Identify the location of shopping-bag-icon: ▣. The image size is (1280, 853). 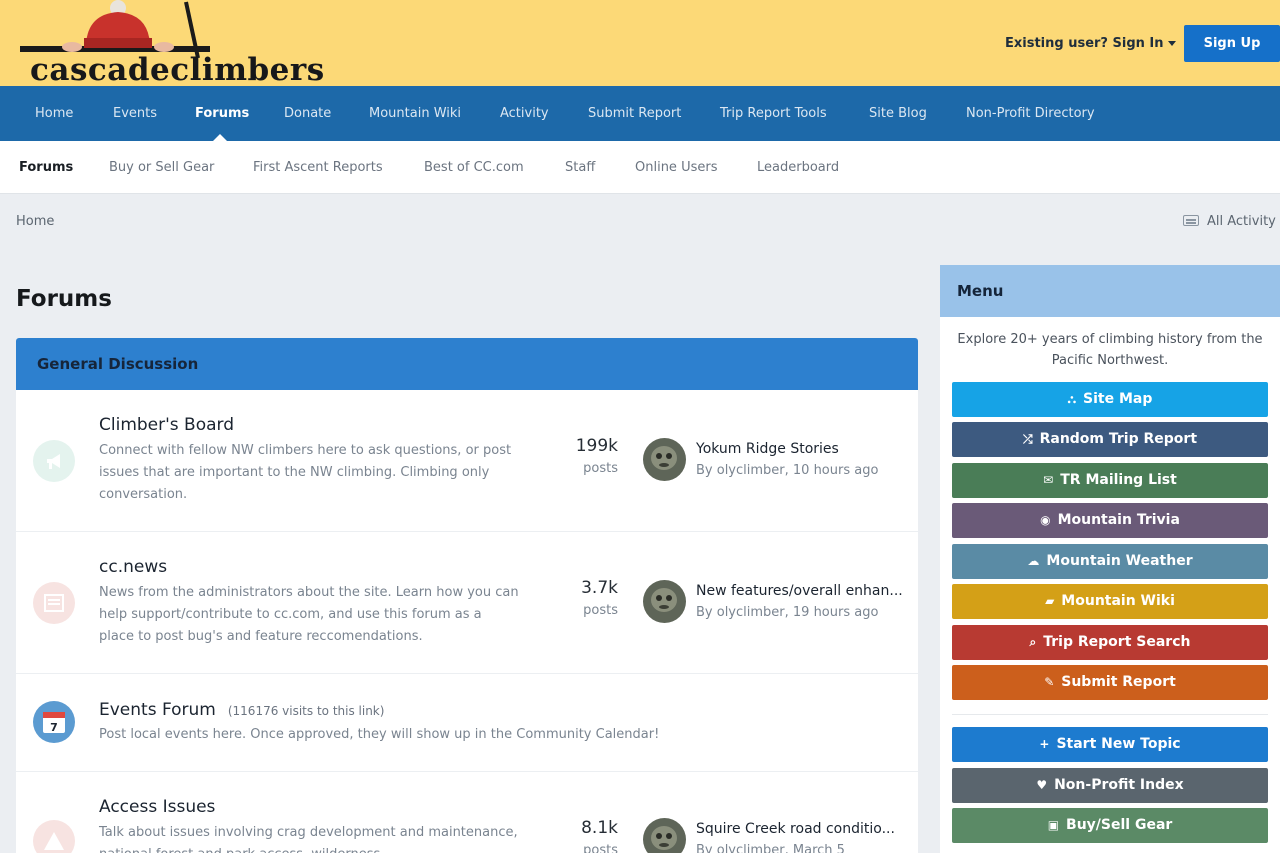
(1053, 825).